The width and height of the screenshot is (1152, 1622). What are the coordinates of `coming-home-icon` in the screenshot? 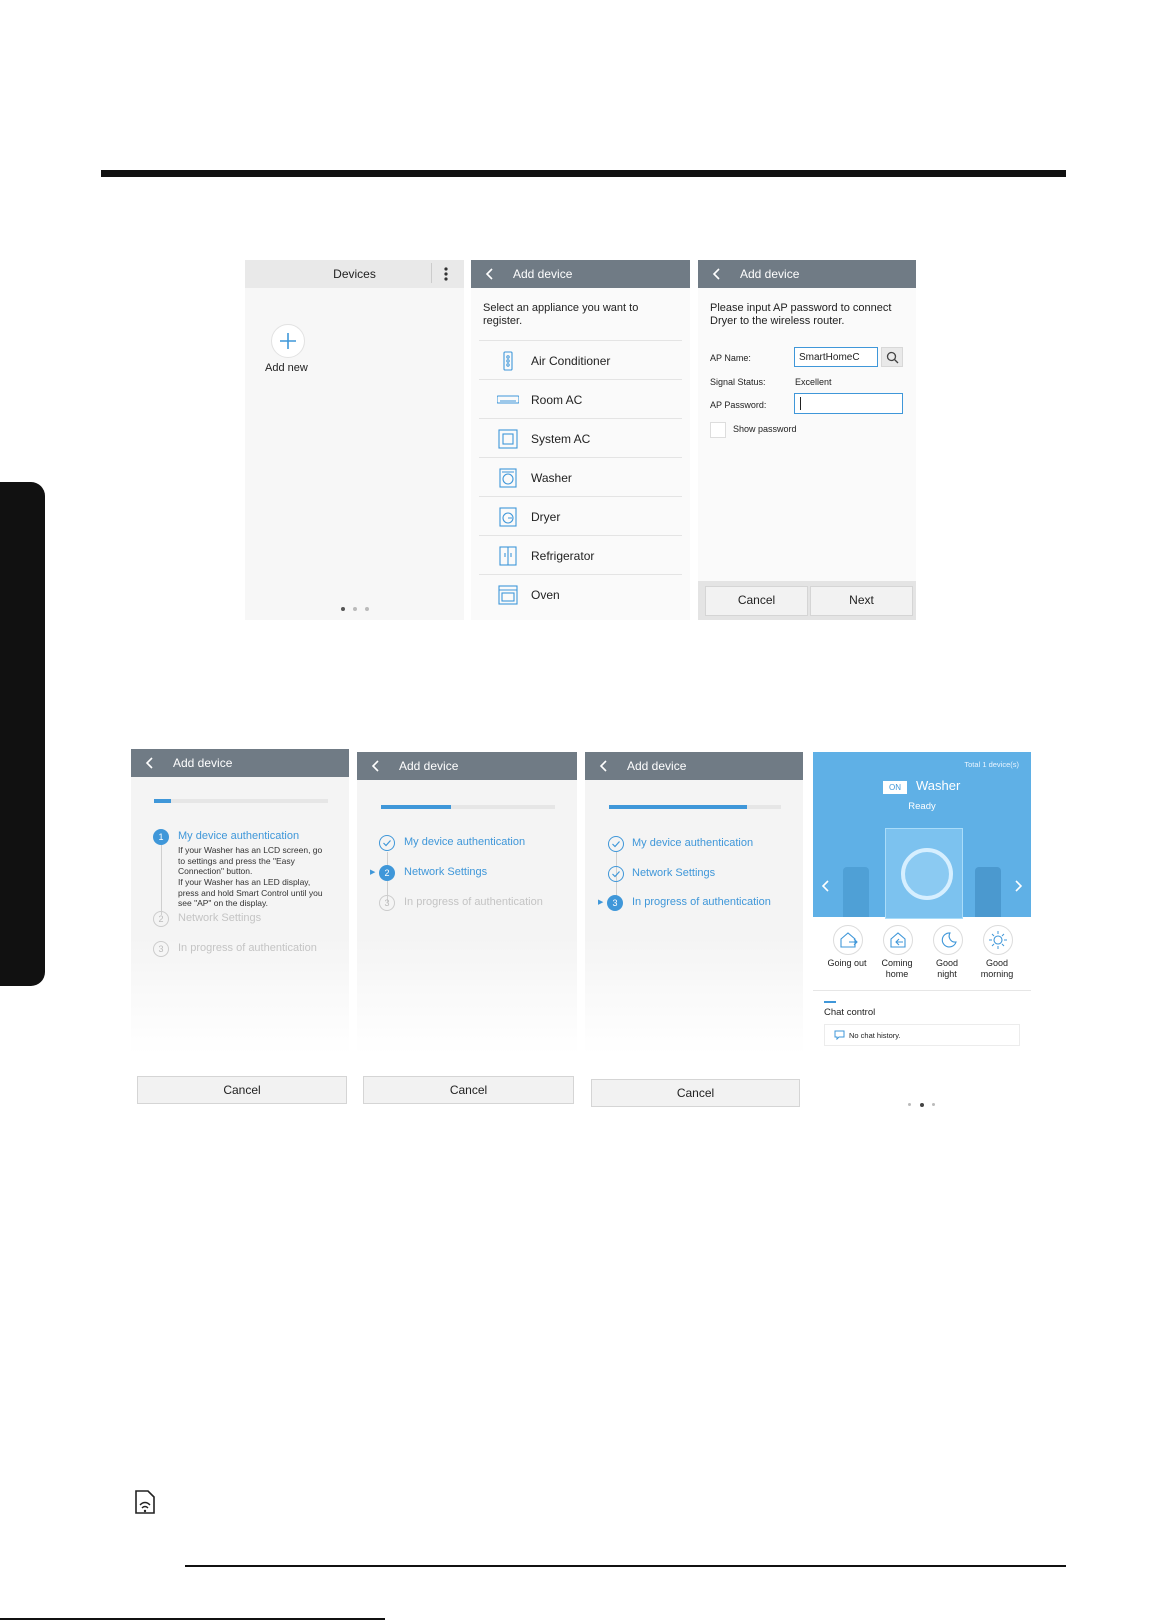 It's located at (898, 940).